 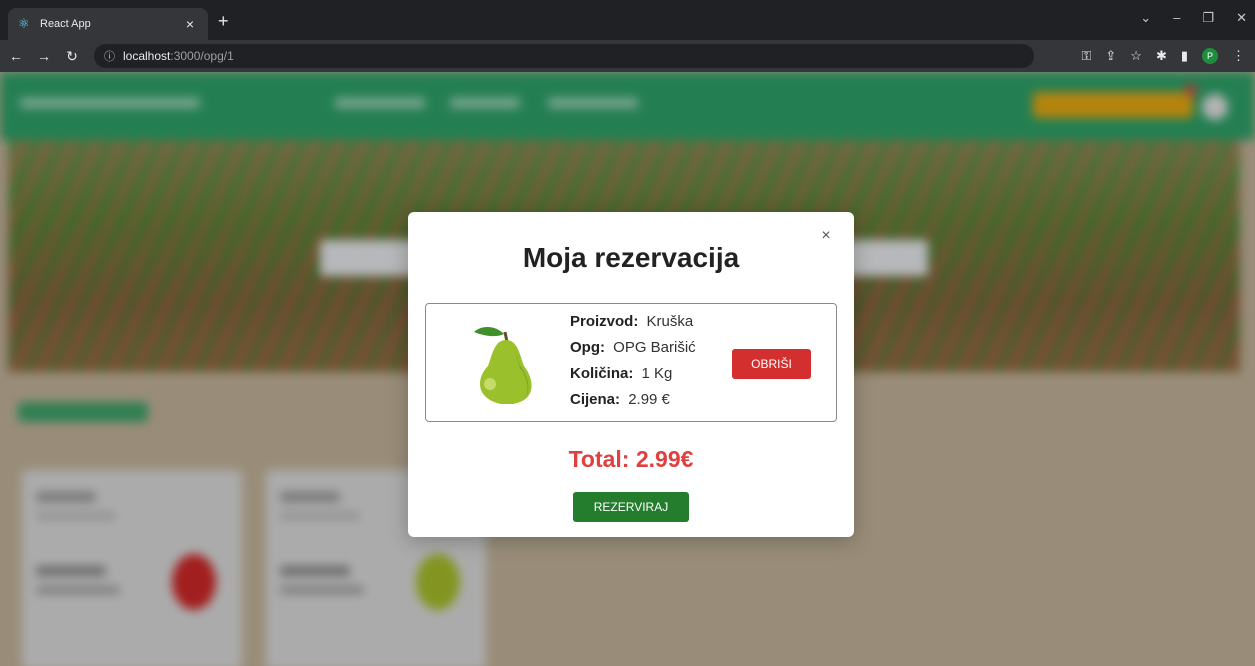 I want to click on close-window-icon: ✕, so click(x=1241, y=18).